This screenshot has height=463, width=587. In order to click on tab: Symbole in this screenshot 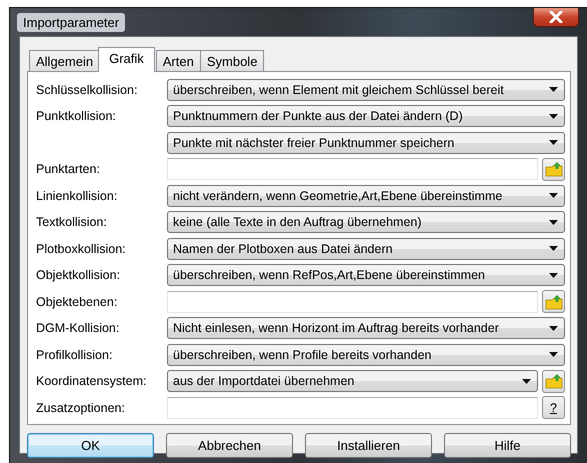, I will do `click(232, 60)`.